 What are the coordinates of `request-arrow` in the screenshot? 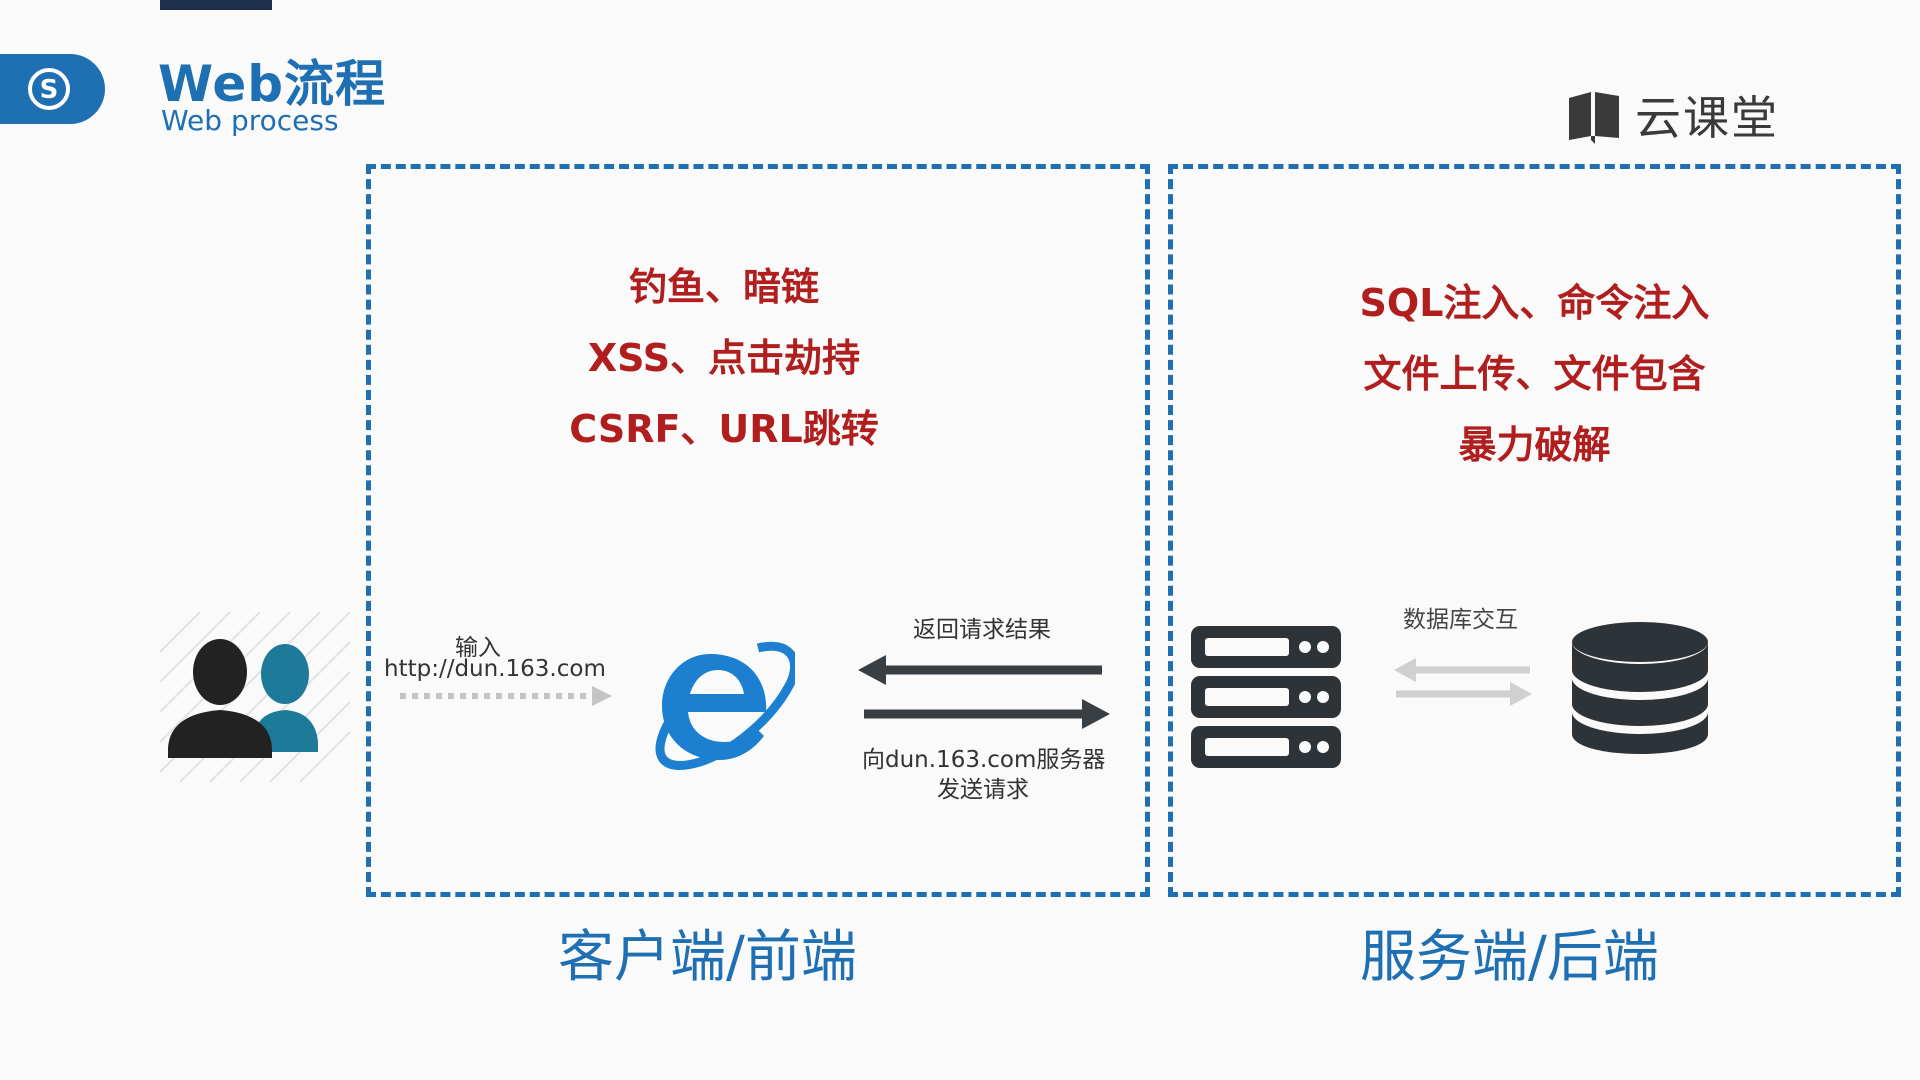 It's located at (987, 714).